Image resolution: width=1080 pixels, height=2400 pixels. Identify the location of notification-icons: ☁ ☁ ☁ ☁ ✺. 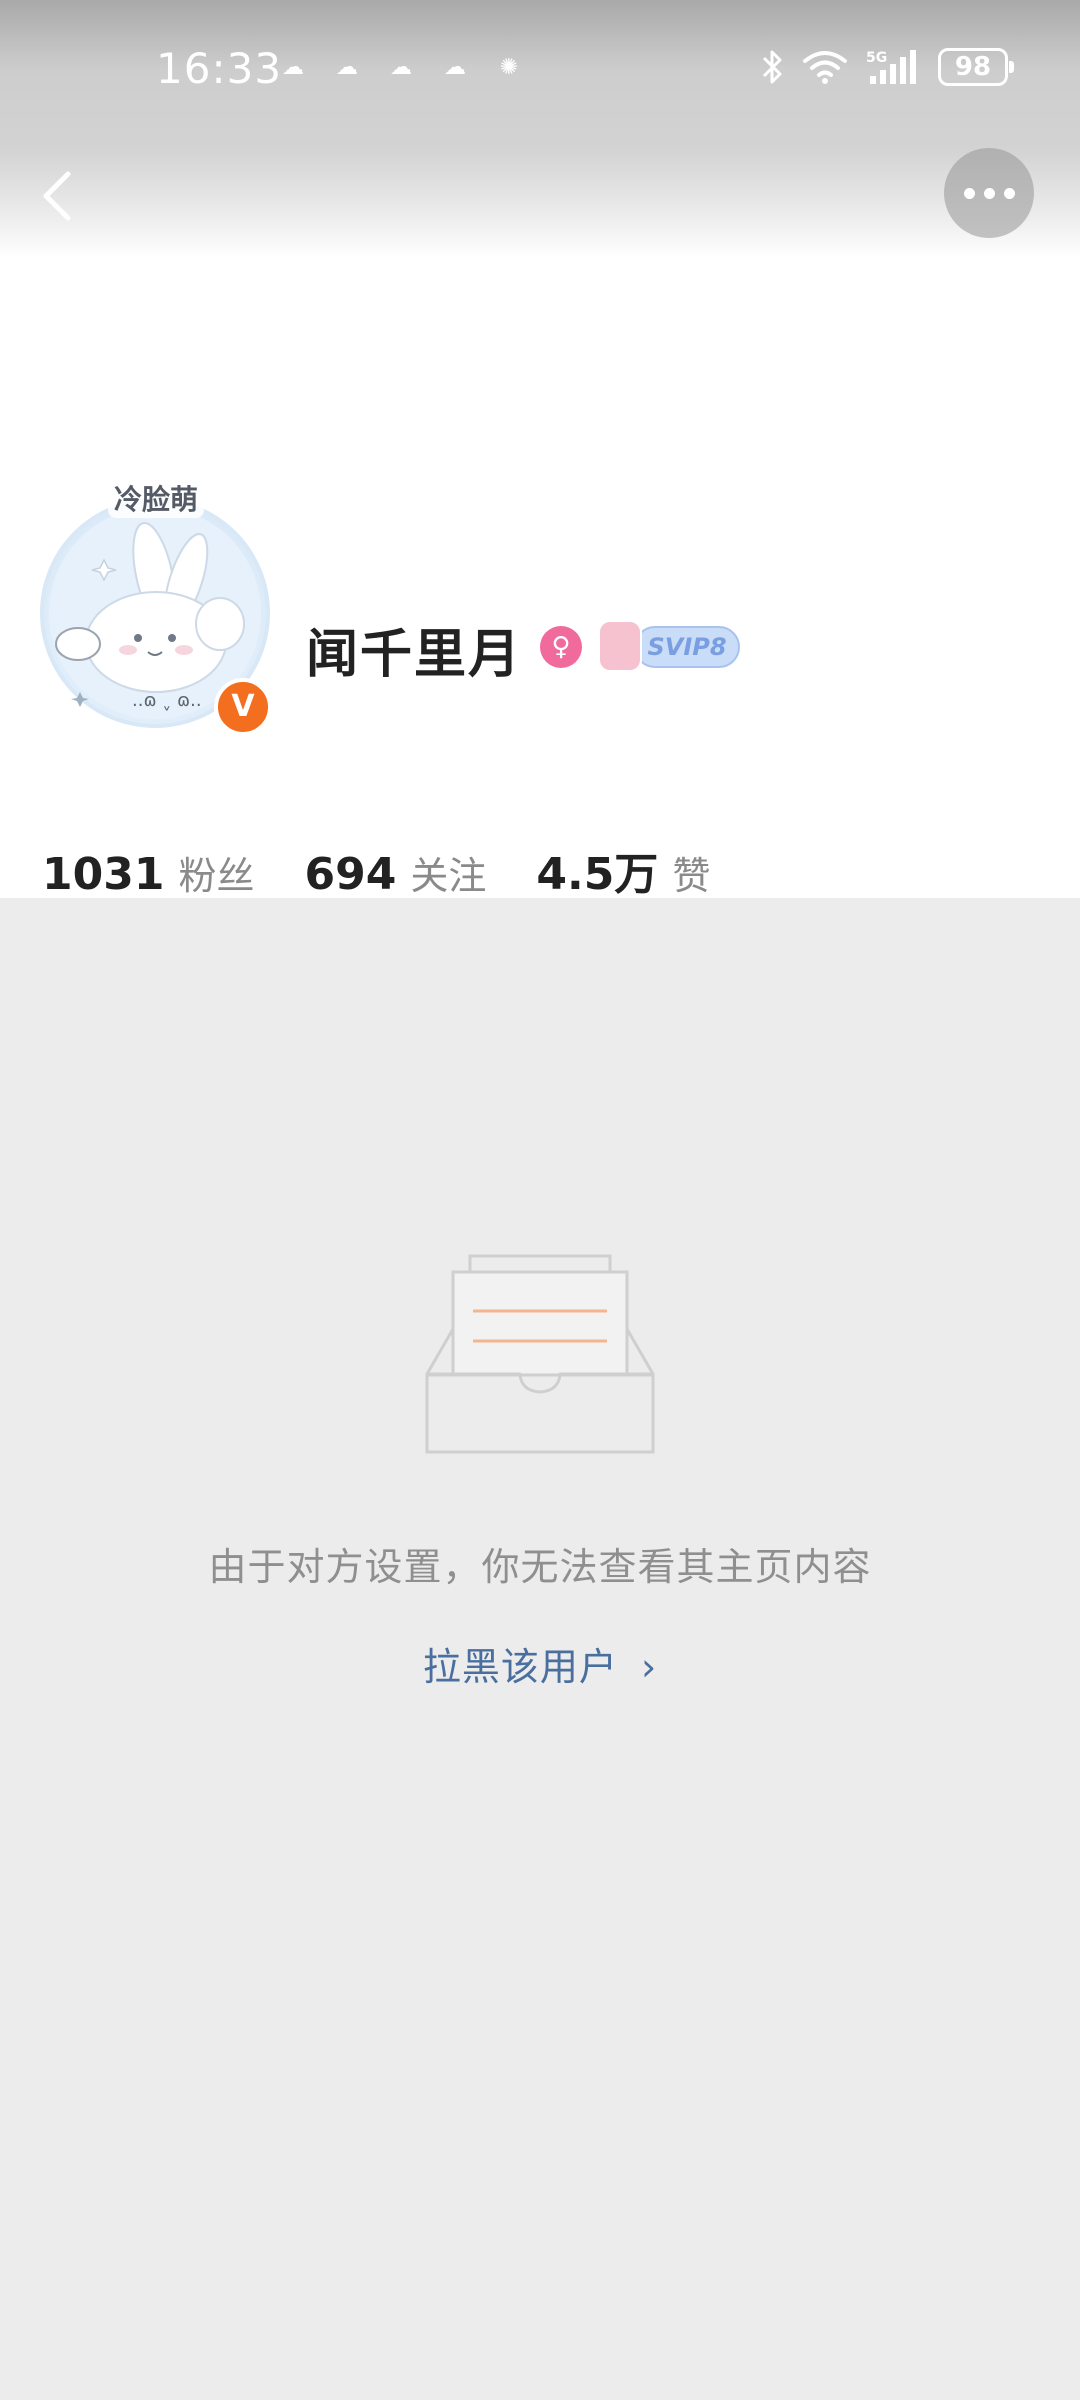
(401, 68).